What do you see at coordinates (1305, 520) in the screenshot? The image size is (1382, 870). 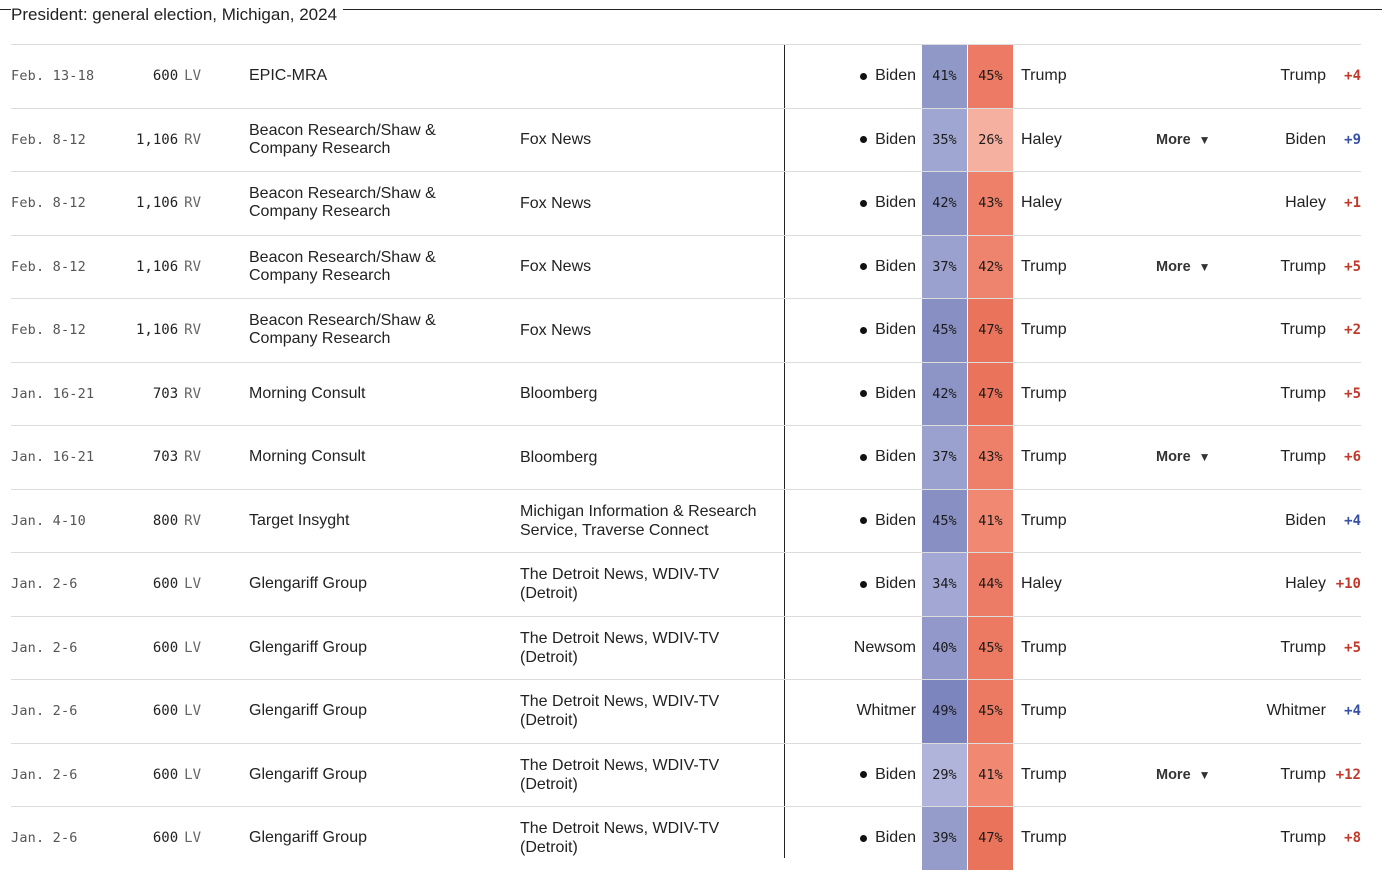 I see `net-result-leader: Biden` at bounding box center [1305, 520].